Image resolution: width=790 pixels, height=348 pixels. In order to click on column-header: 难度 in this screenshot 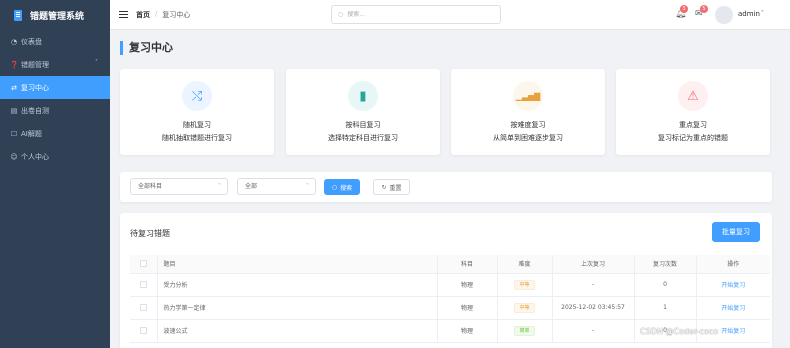, I will do `click(525, 264)`.